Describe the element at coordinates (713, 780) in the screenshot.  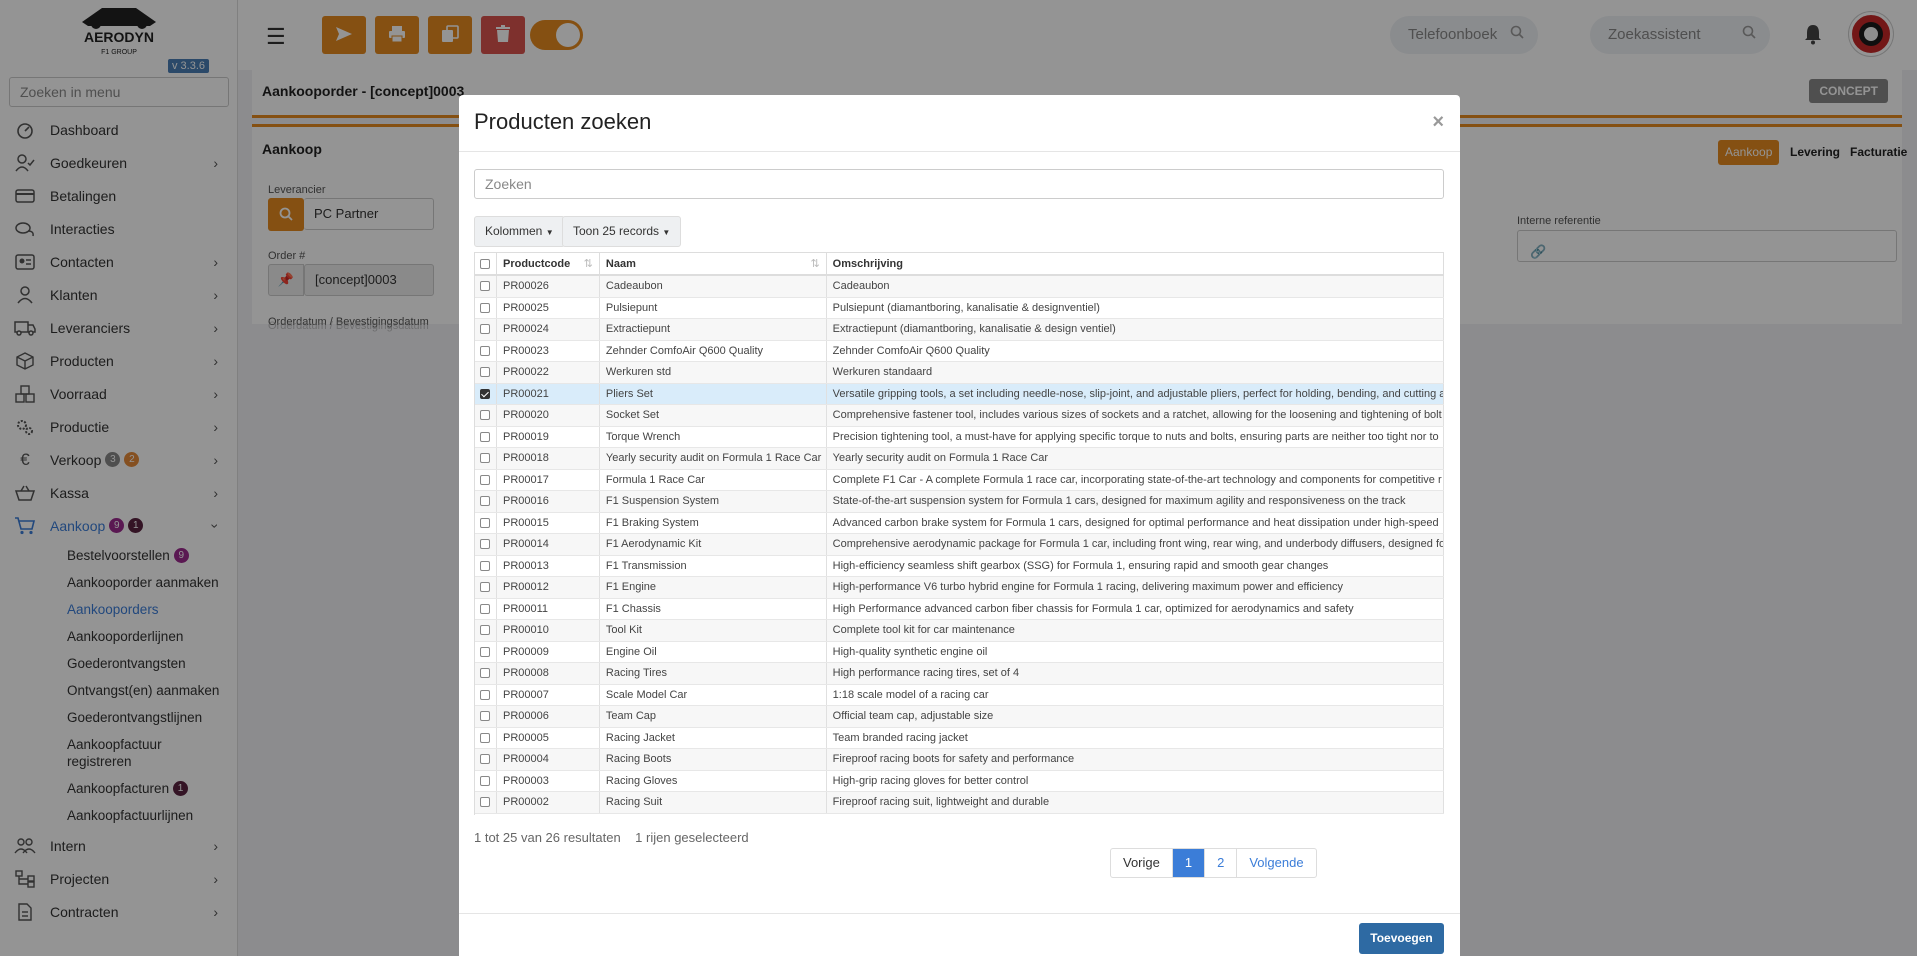
I see `cell-naam: Racing Gloves` at that location.